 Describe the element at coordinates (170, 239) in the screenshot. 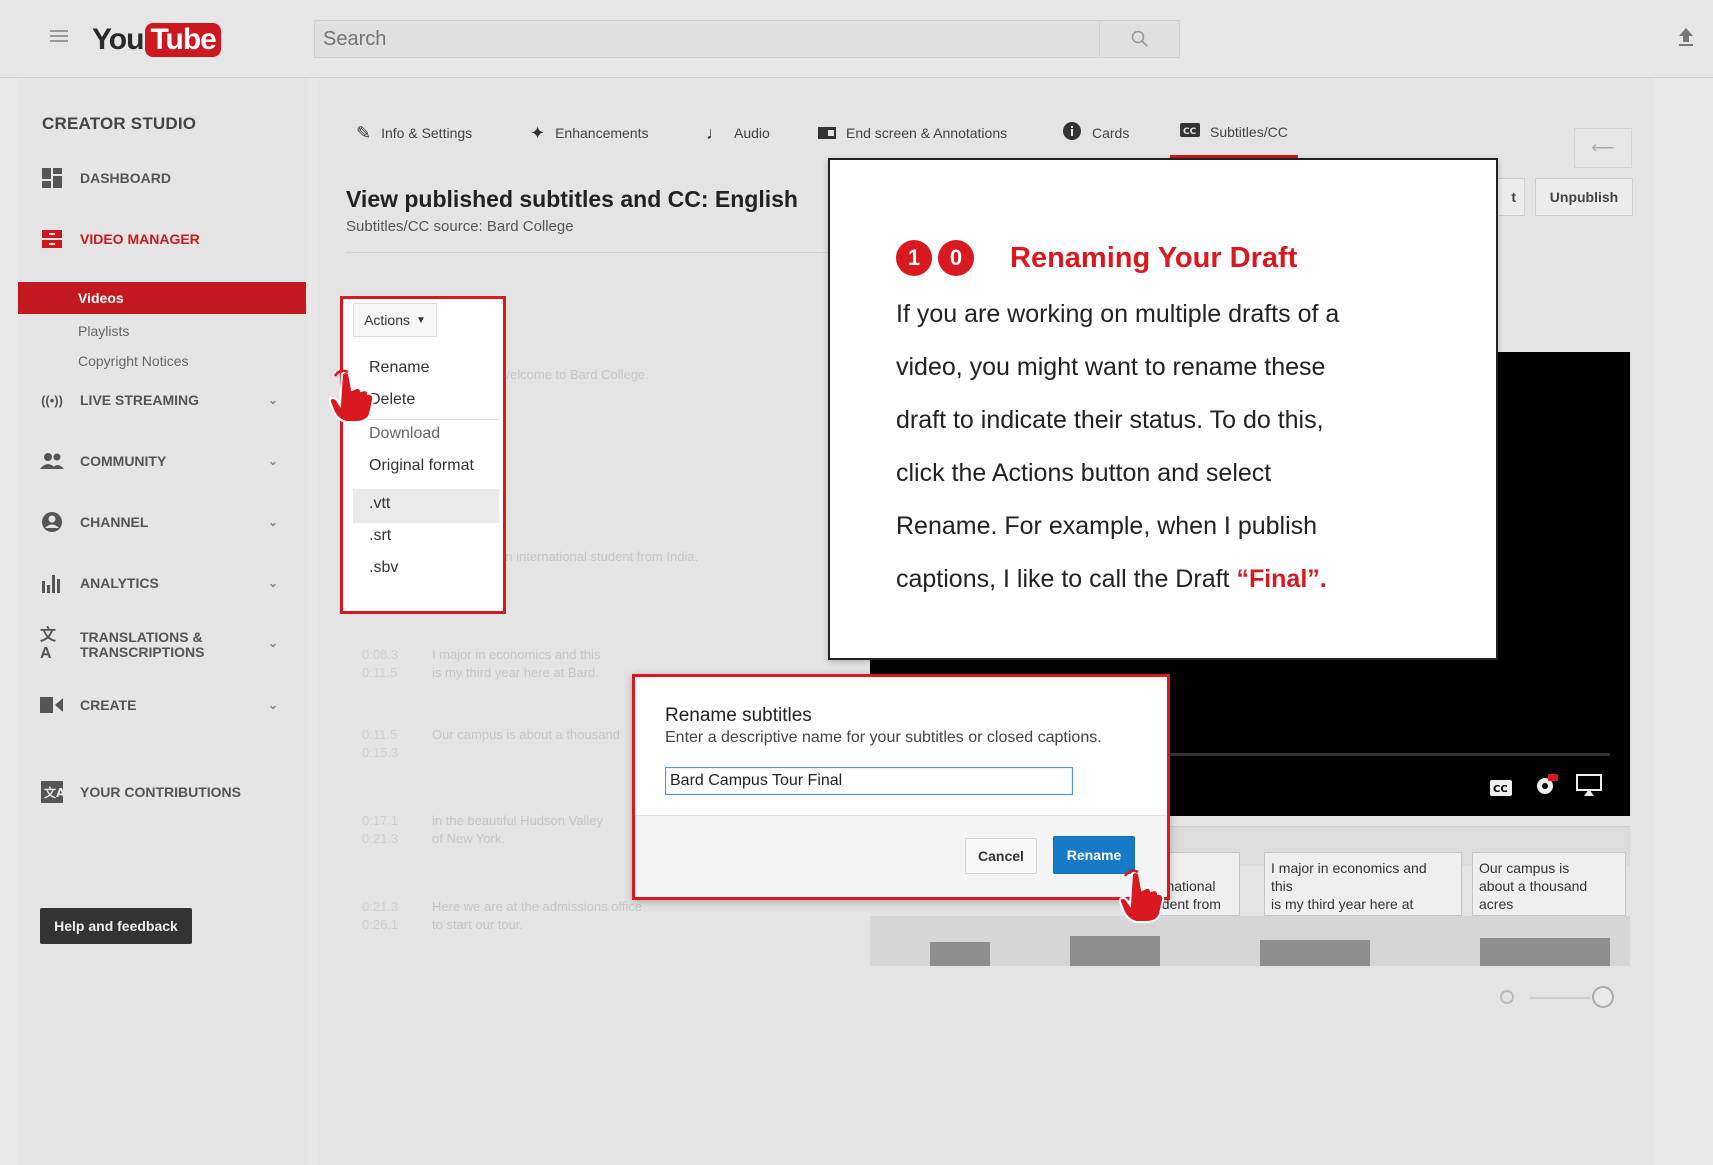

I see `sidebar-item-video-manager: VIDEO MANAGER` at that location.